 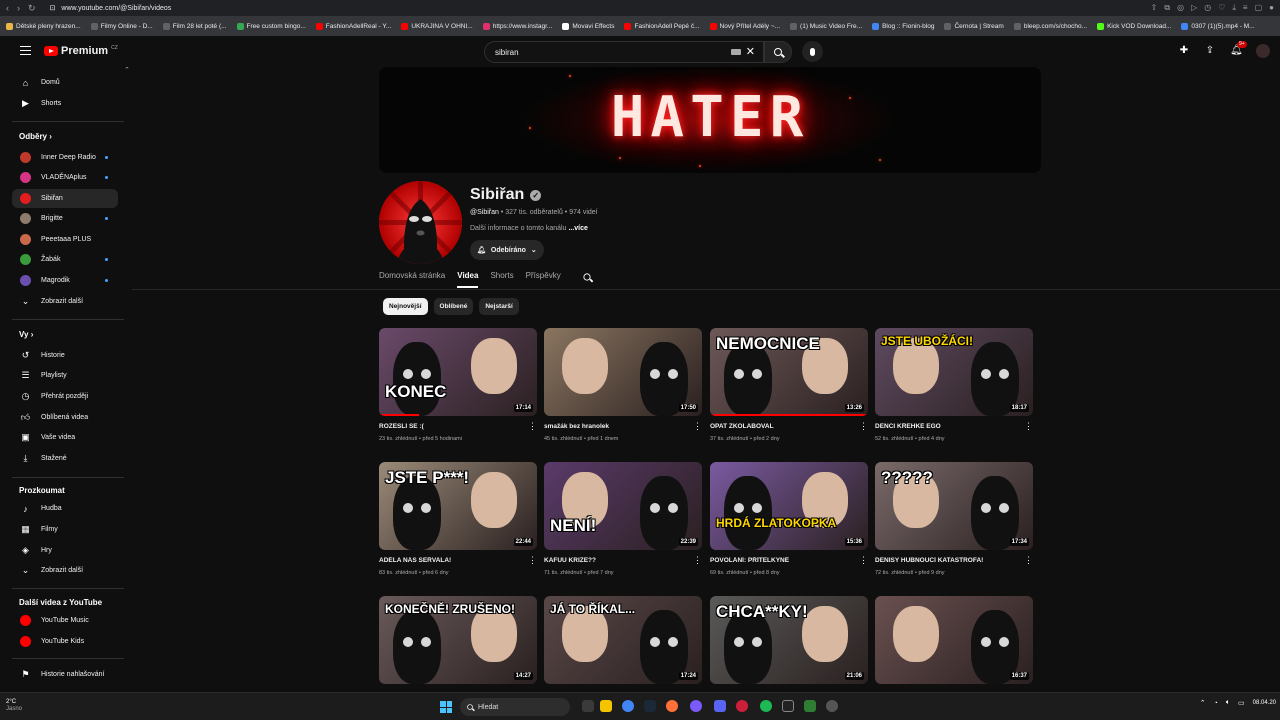 What do you see at coordinates (784, 560) in the screenshot?
I see `video-title: POVOLÁNÍ: PŘÍTELKYNĚ` at bounding box center [784, 560].